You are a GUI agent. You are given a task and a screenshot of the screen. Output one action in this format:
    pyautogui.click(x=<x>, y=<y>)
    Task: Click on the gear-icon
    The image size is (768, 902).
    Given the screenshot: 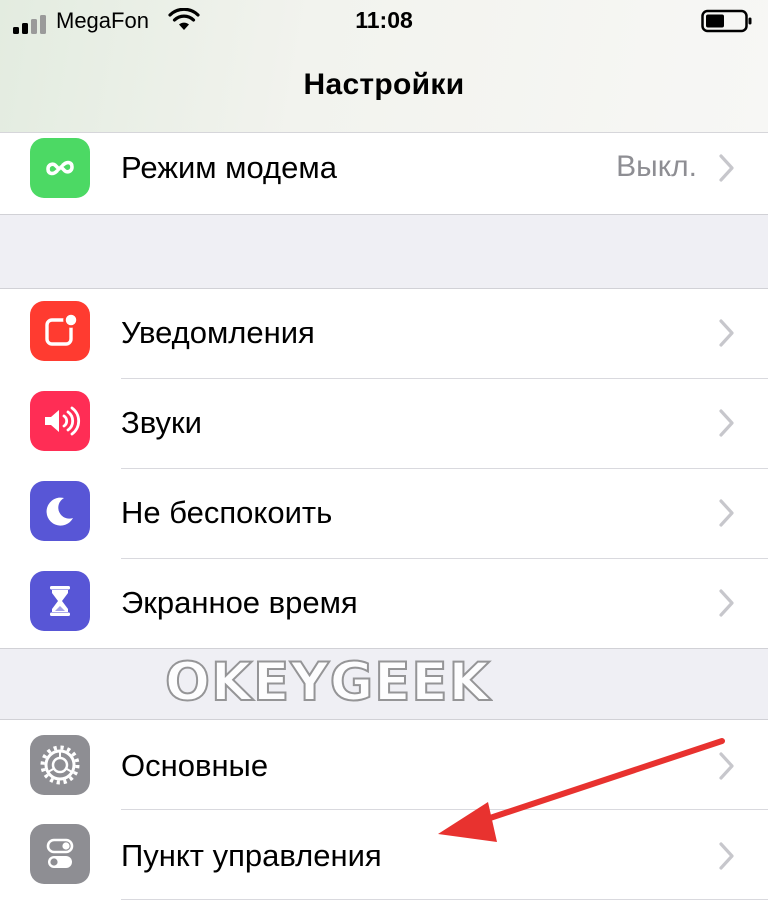 What is the action you would take?
    pyautogui.click(x=60, y=765)
    